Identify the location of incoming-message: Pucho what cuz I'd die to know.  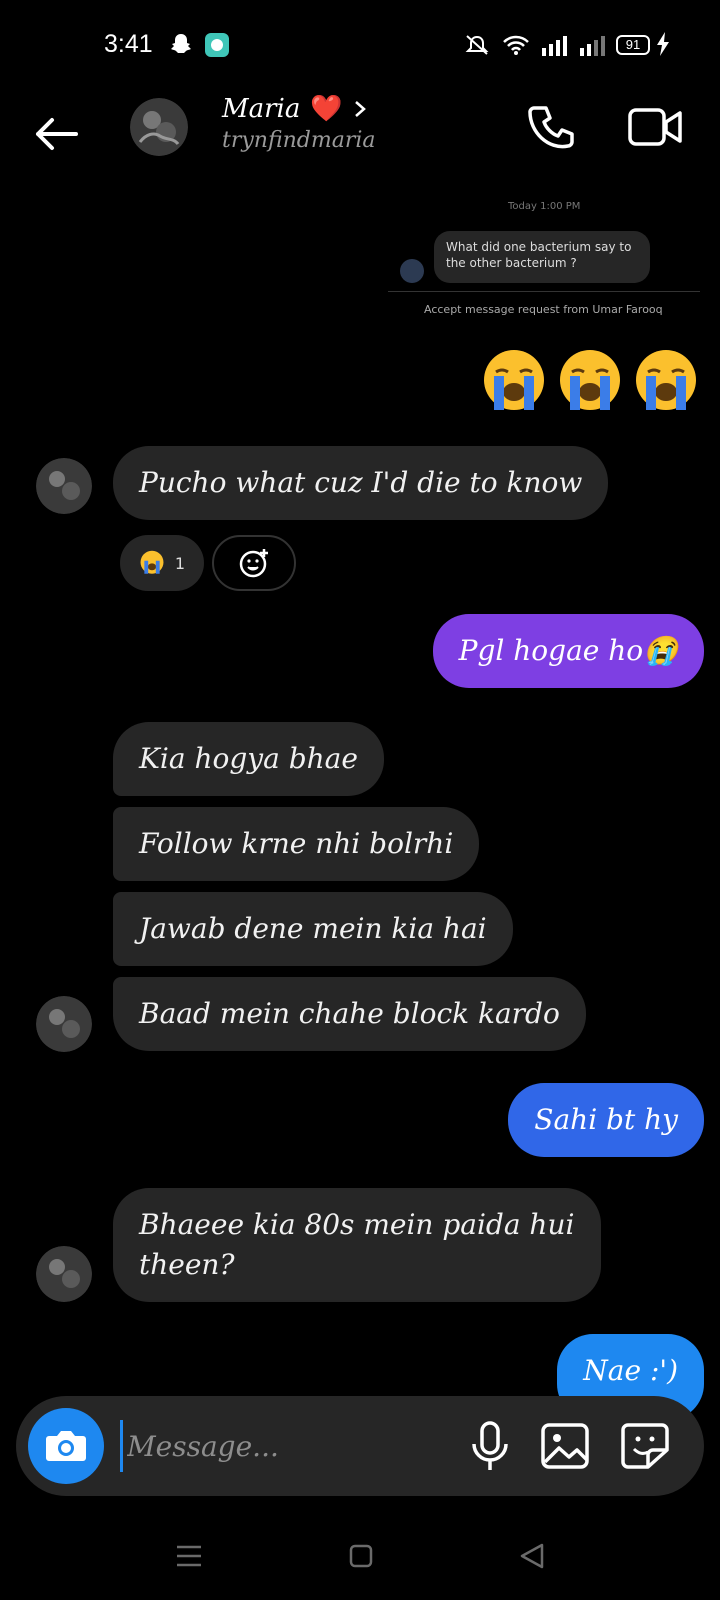
(361, 483).